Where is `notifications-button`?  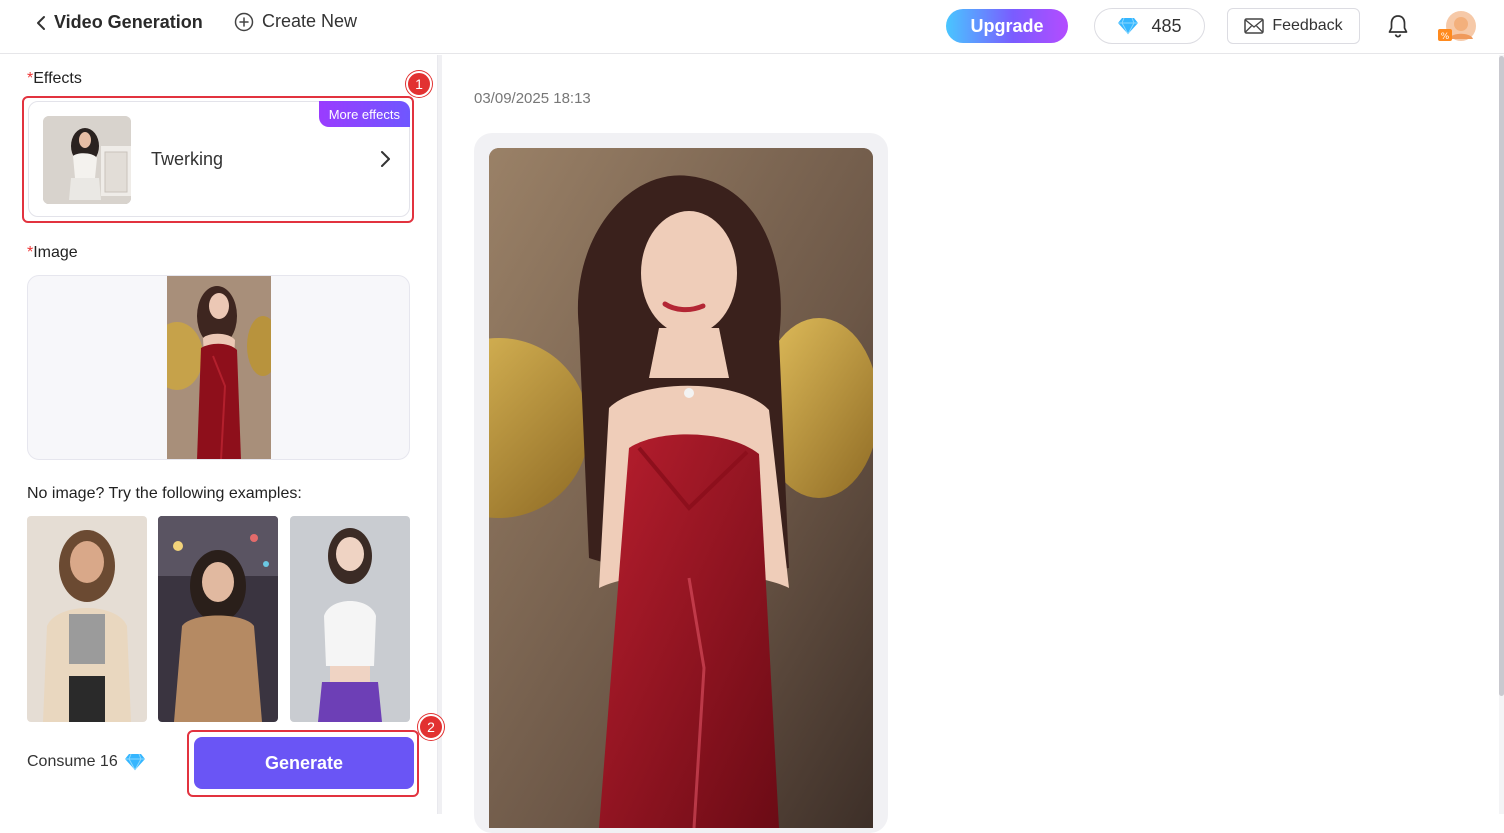 notifications-button is located at coordinates (1399, 27).